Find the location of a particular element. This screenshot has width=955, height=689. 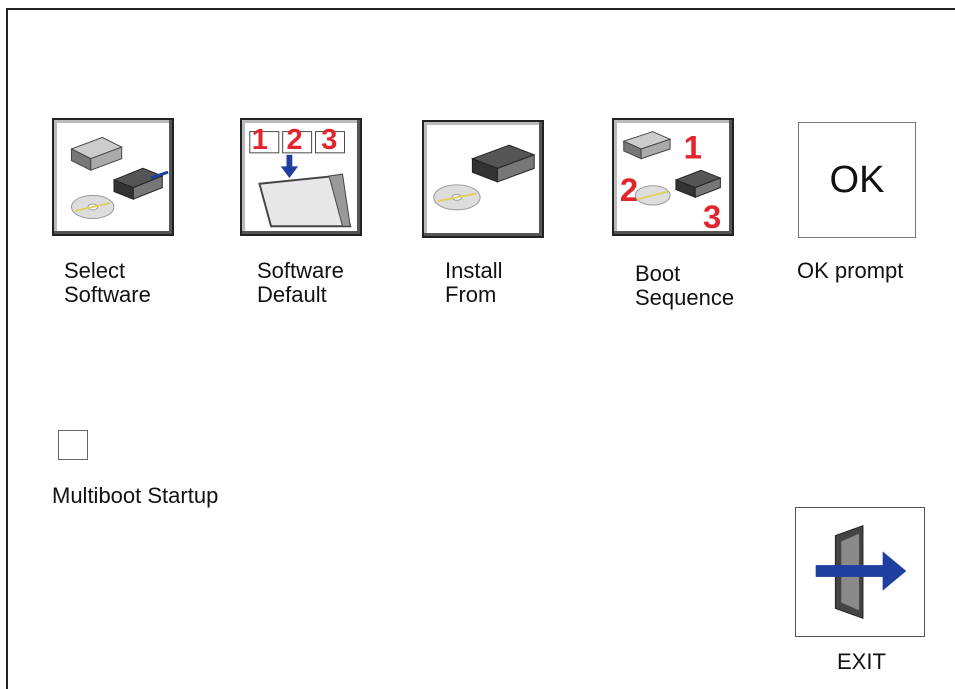

boot-sequence-icon: 1 2 3 is located at coordinates (671, 181).